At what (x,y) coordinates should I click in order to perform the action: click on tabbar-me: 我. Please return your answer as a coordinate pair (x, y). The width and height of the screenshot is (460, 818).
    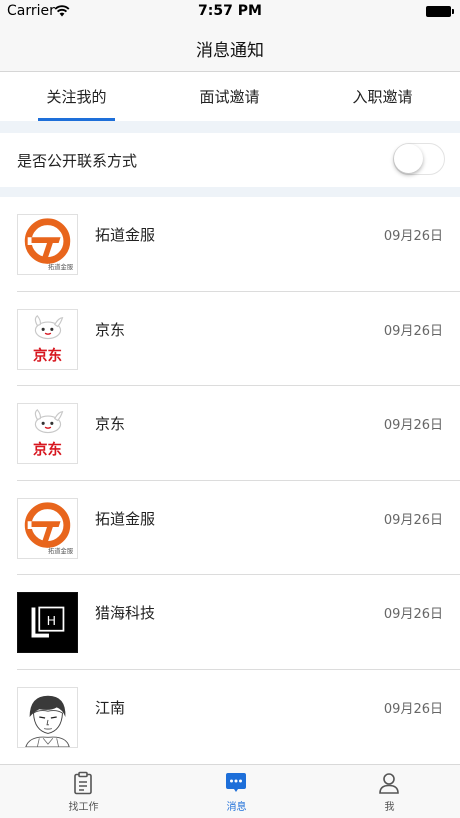
    Looking at the image, I should click on (386, 791).